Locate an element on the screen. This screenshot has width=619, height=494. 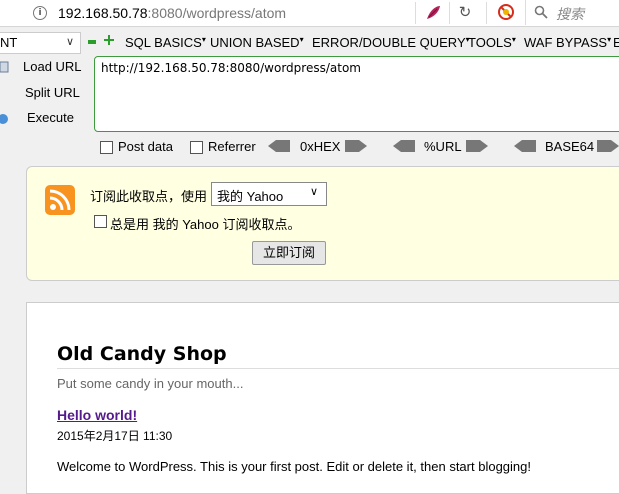
hex-encode-arrow-icon is located at coordinates (356, 146).